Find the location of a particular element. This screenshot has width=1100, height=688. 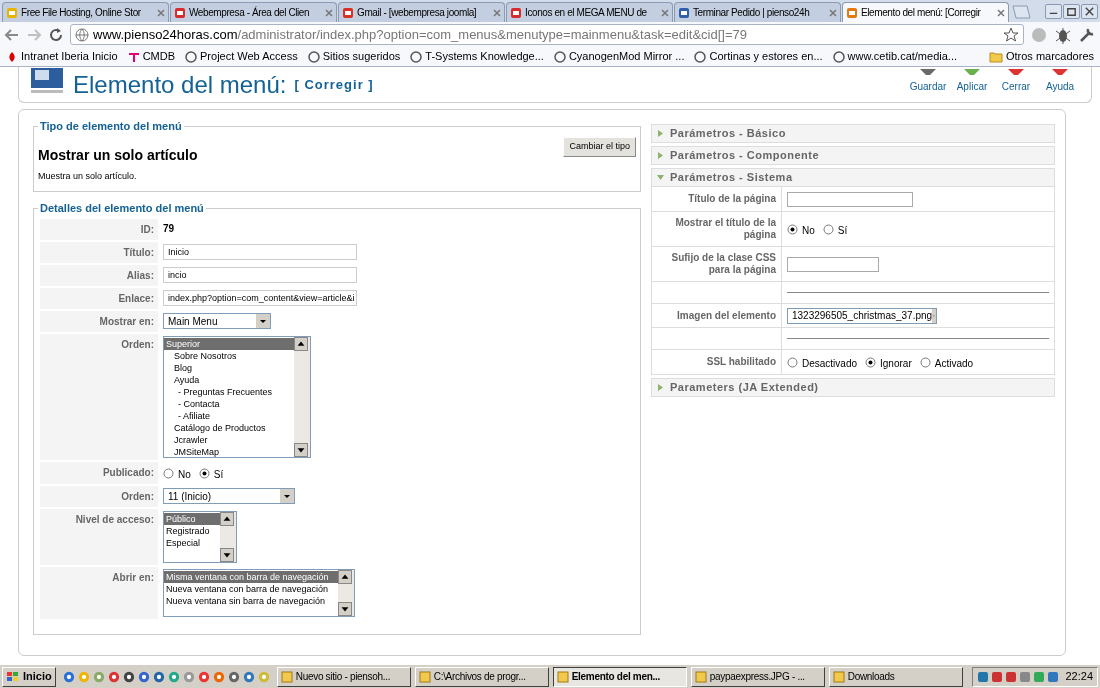

browser-tab: Free File Hosting, Online Stor is located at coordinates (85, 12).